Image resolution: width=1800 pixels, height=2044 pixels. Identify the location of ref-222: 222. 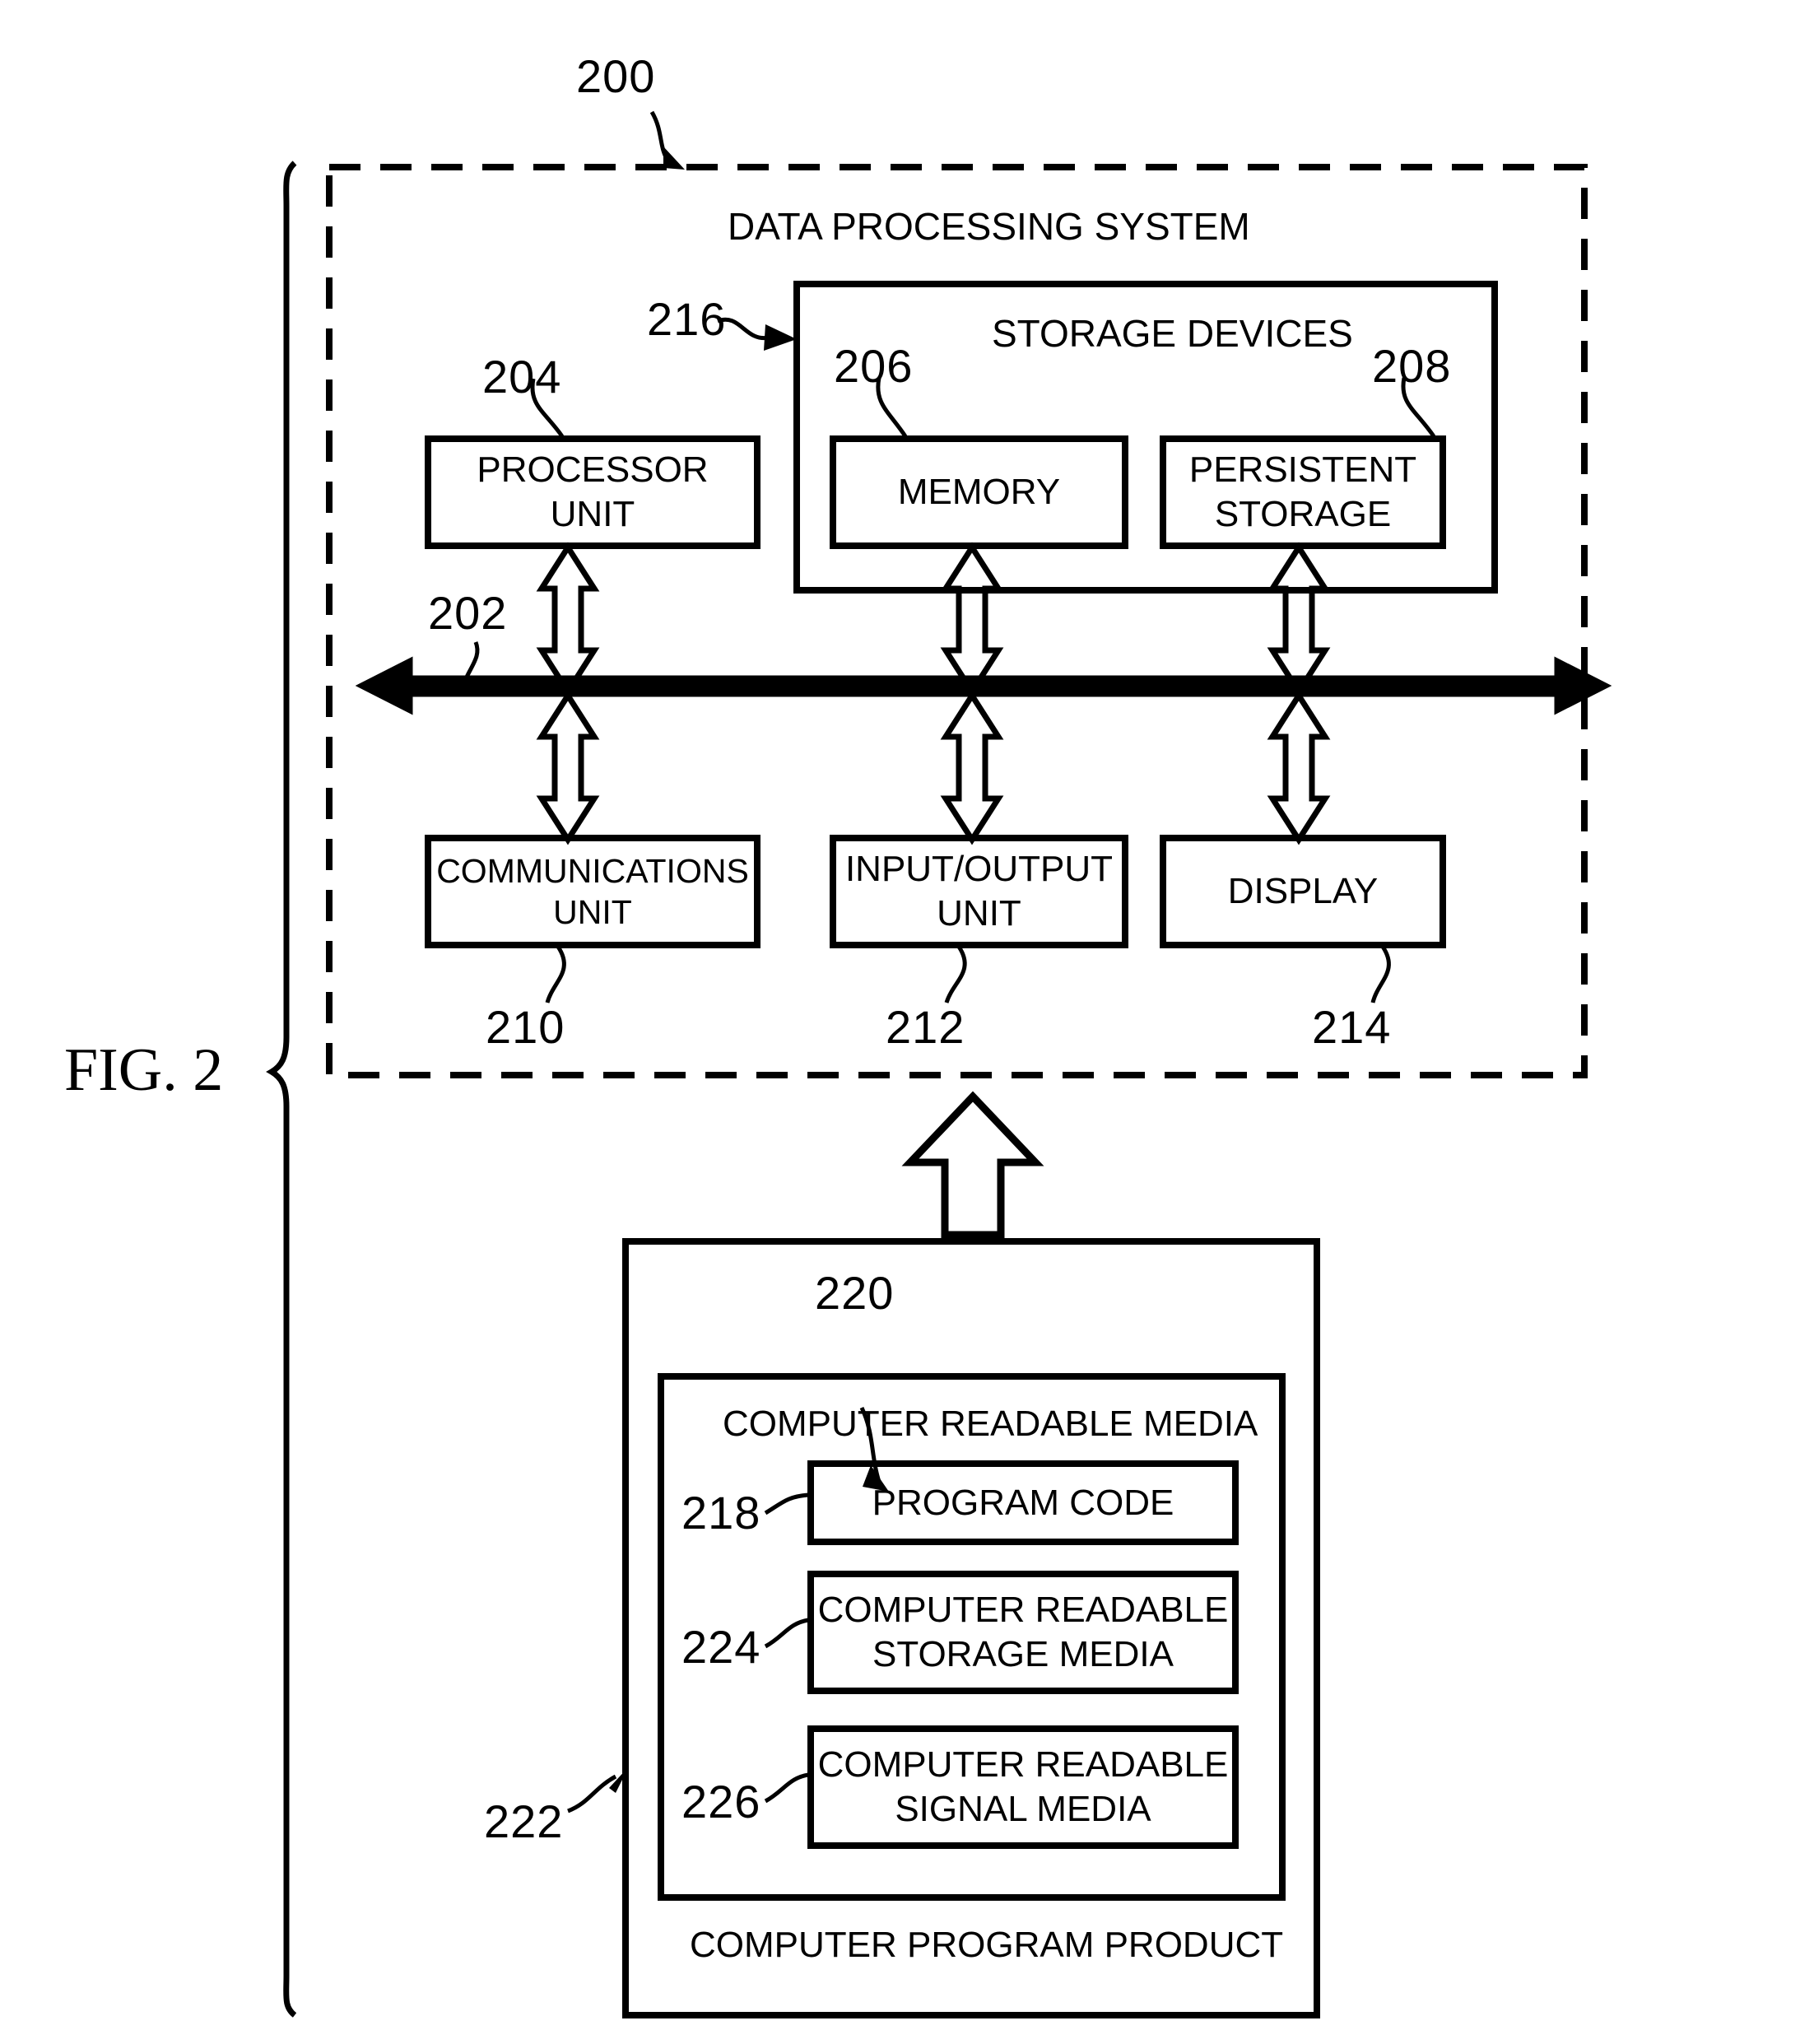
(524, 1821).